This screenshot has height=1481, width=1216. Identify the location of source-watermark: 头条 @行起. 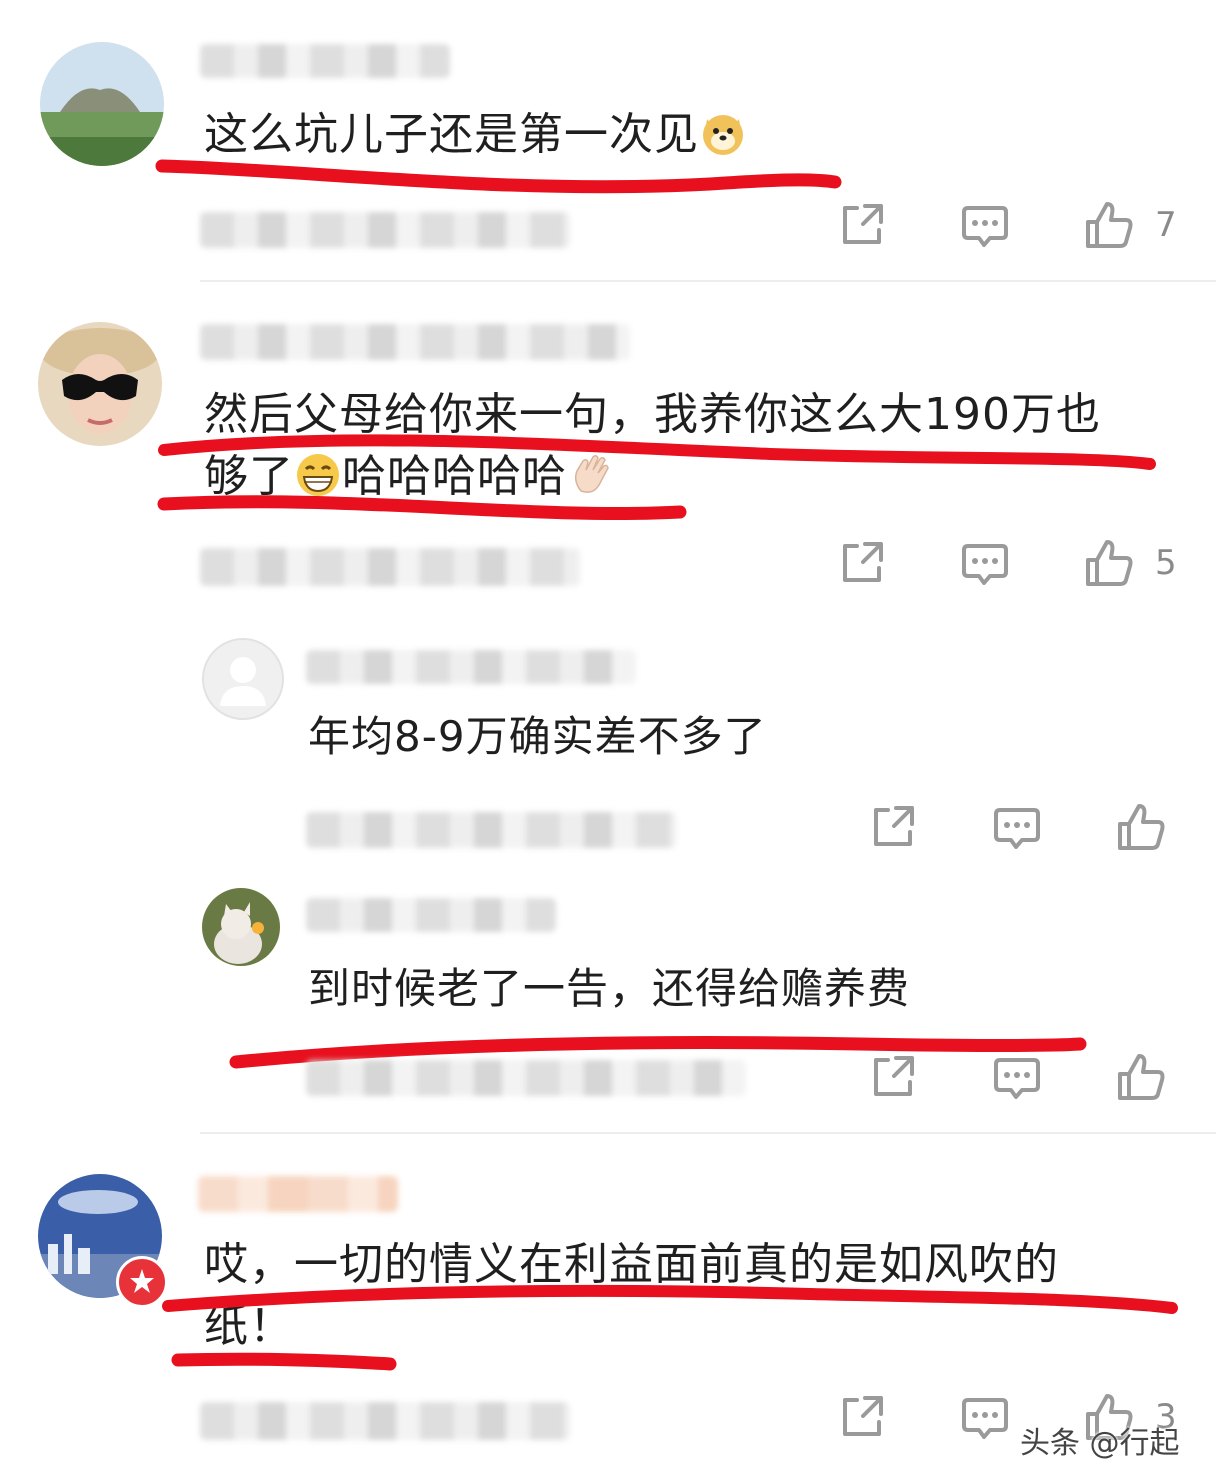
(1100, 1443).